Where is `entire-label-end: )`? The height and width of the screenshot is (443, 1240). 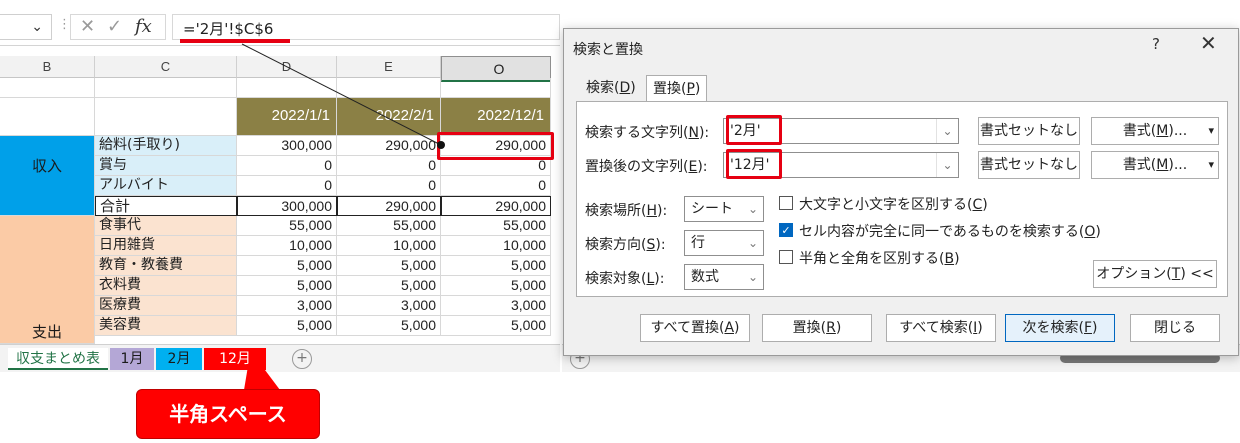 entire-label-end: ) is located at coordinates (1098, 232).